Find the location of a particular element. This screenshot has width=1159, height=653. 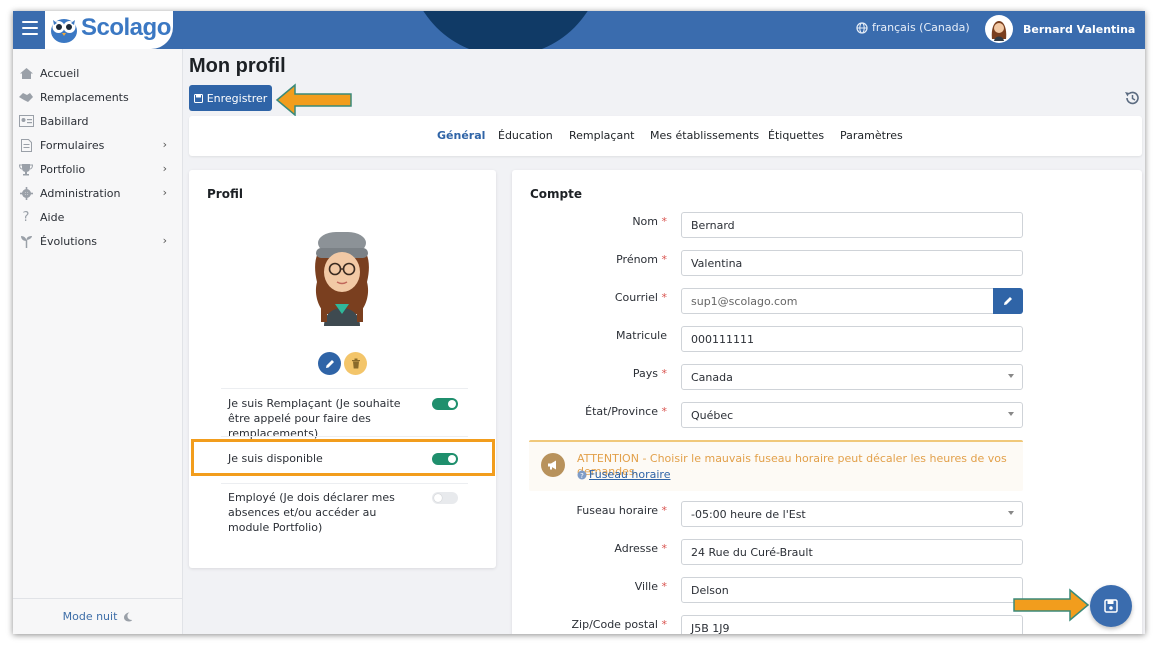

sidebar-item-administration: Administration › is located at coordinates (98, 193).